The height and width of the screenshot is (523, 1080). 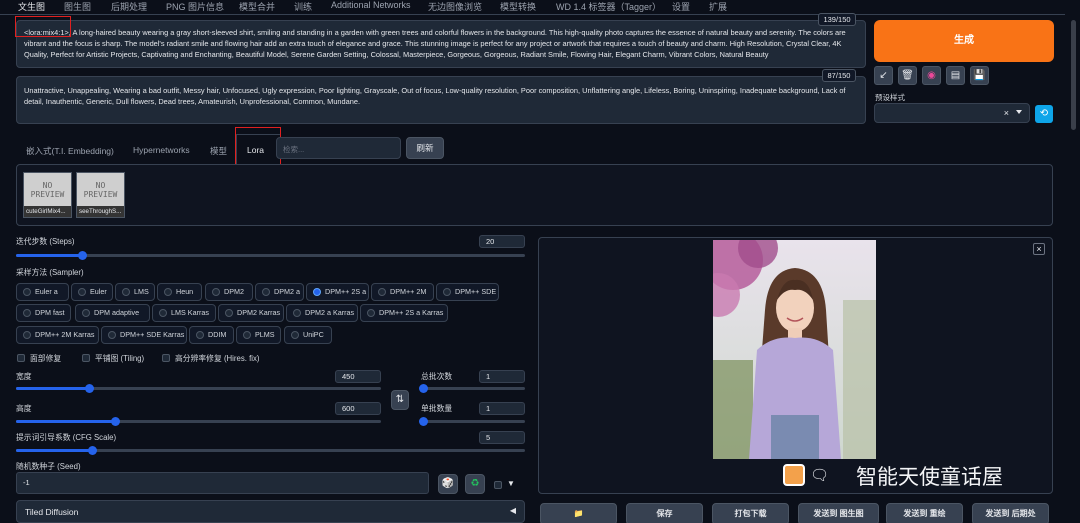 I want to click on collapse-icon: ◀, so click(x=513, y=510).